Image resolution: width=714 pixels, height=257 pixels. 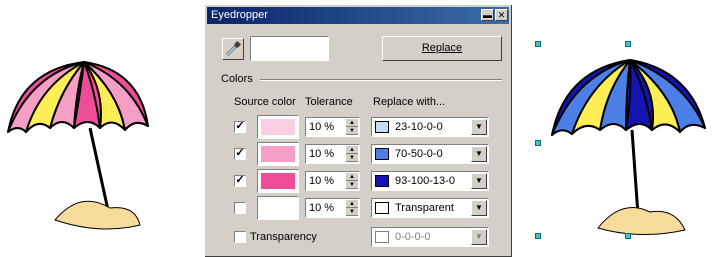 I want to click on row-2-tolerance-value: 10 %, so click(x=322, y=154).